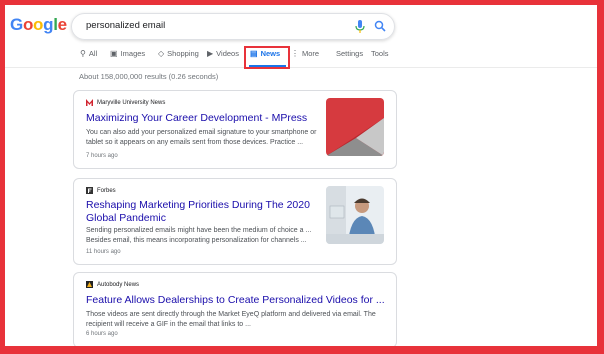 The height and width of the screenshot is (354, 604). I want to click on tab-shopping: ◇ Shopping, so click(178, 53).